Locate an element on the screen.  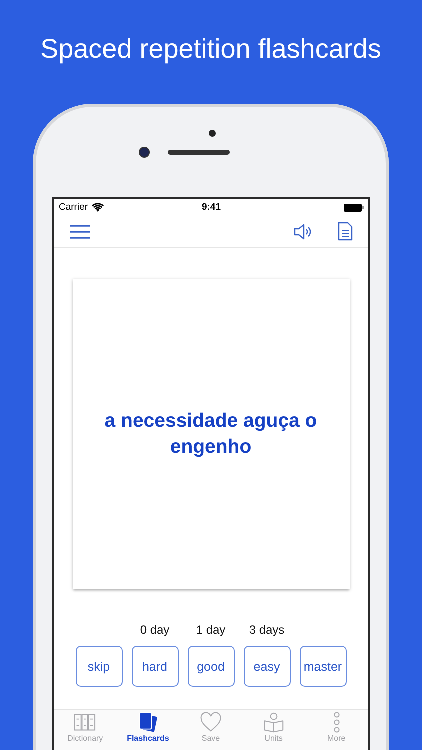
headline: Spaced repetition flashcards is located at coordinates (211, 49).